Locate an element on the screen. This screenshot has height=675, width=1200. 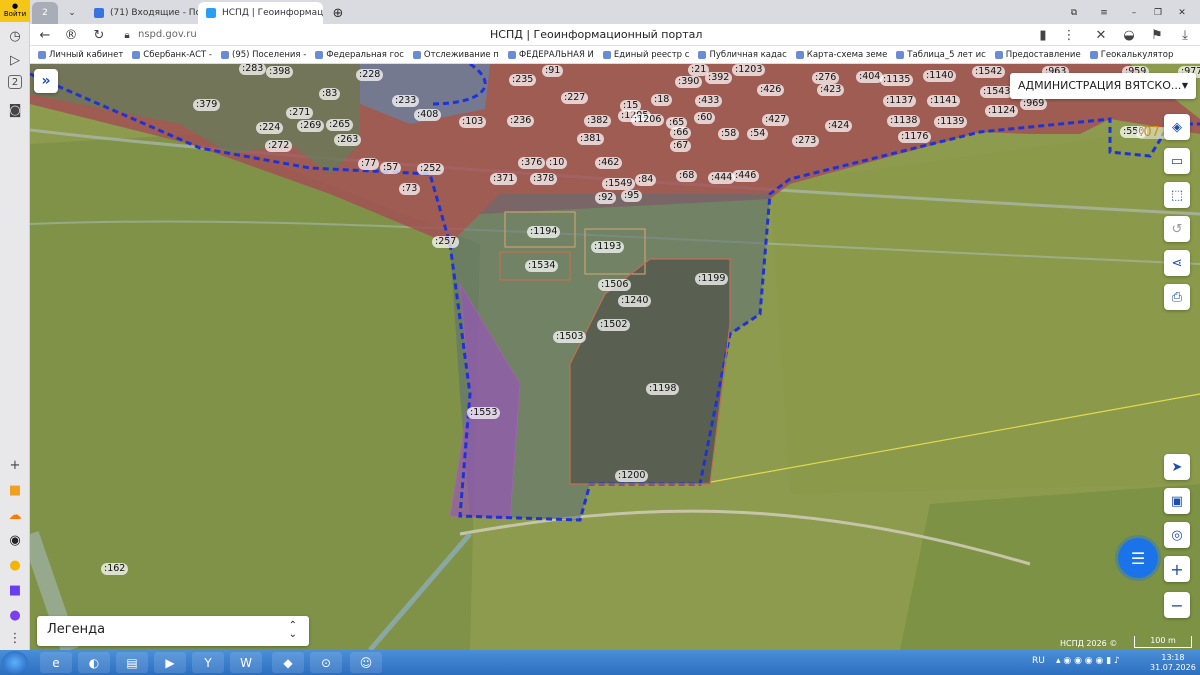
location-icon: ◎ is located at coordinates (1177, 535).